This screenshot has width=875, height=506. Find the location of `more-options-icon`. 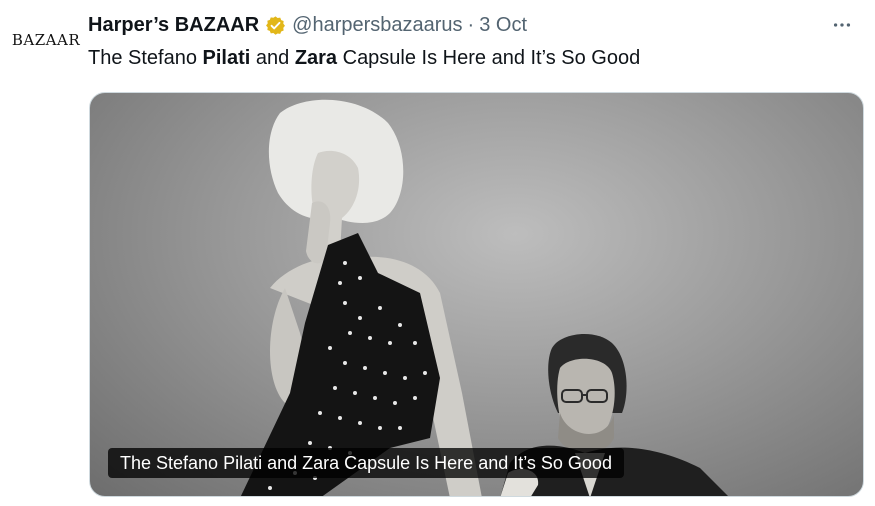

more-options-icon is located at coordinates (842, 25).